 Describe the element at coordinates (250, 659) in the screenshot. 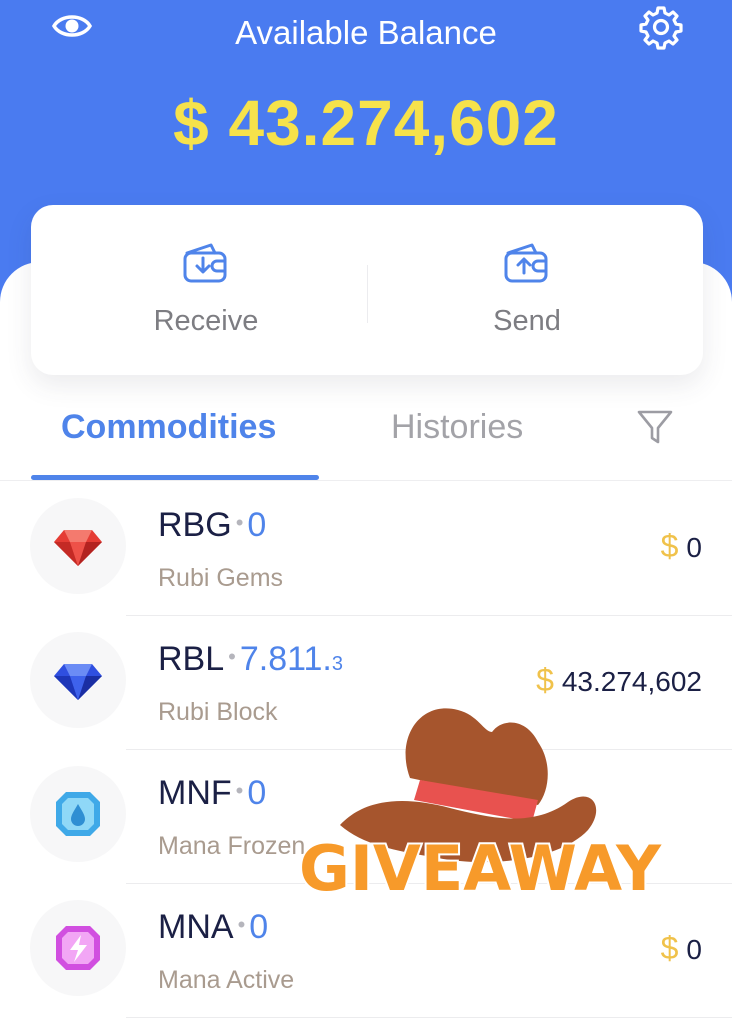

I see `asset-symbol: RBL • 7.811.3` at that location.